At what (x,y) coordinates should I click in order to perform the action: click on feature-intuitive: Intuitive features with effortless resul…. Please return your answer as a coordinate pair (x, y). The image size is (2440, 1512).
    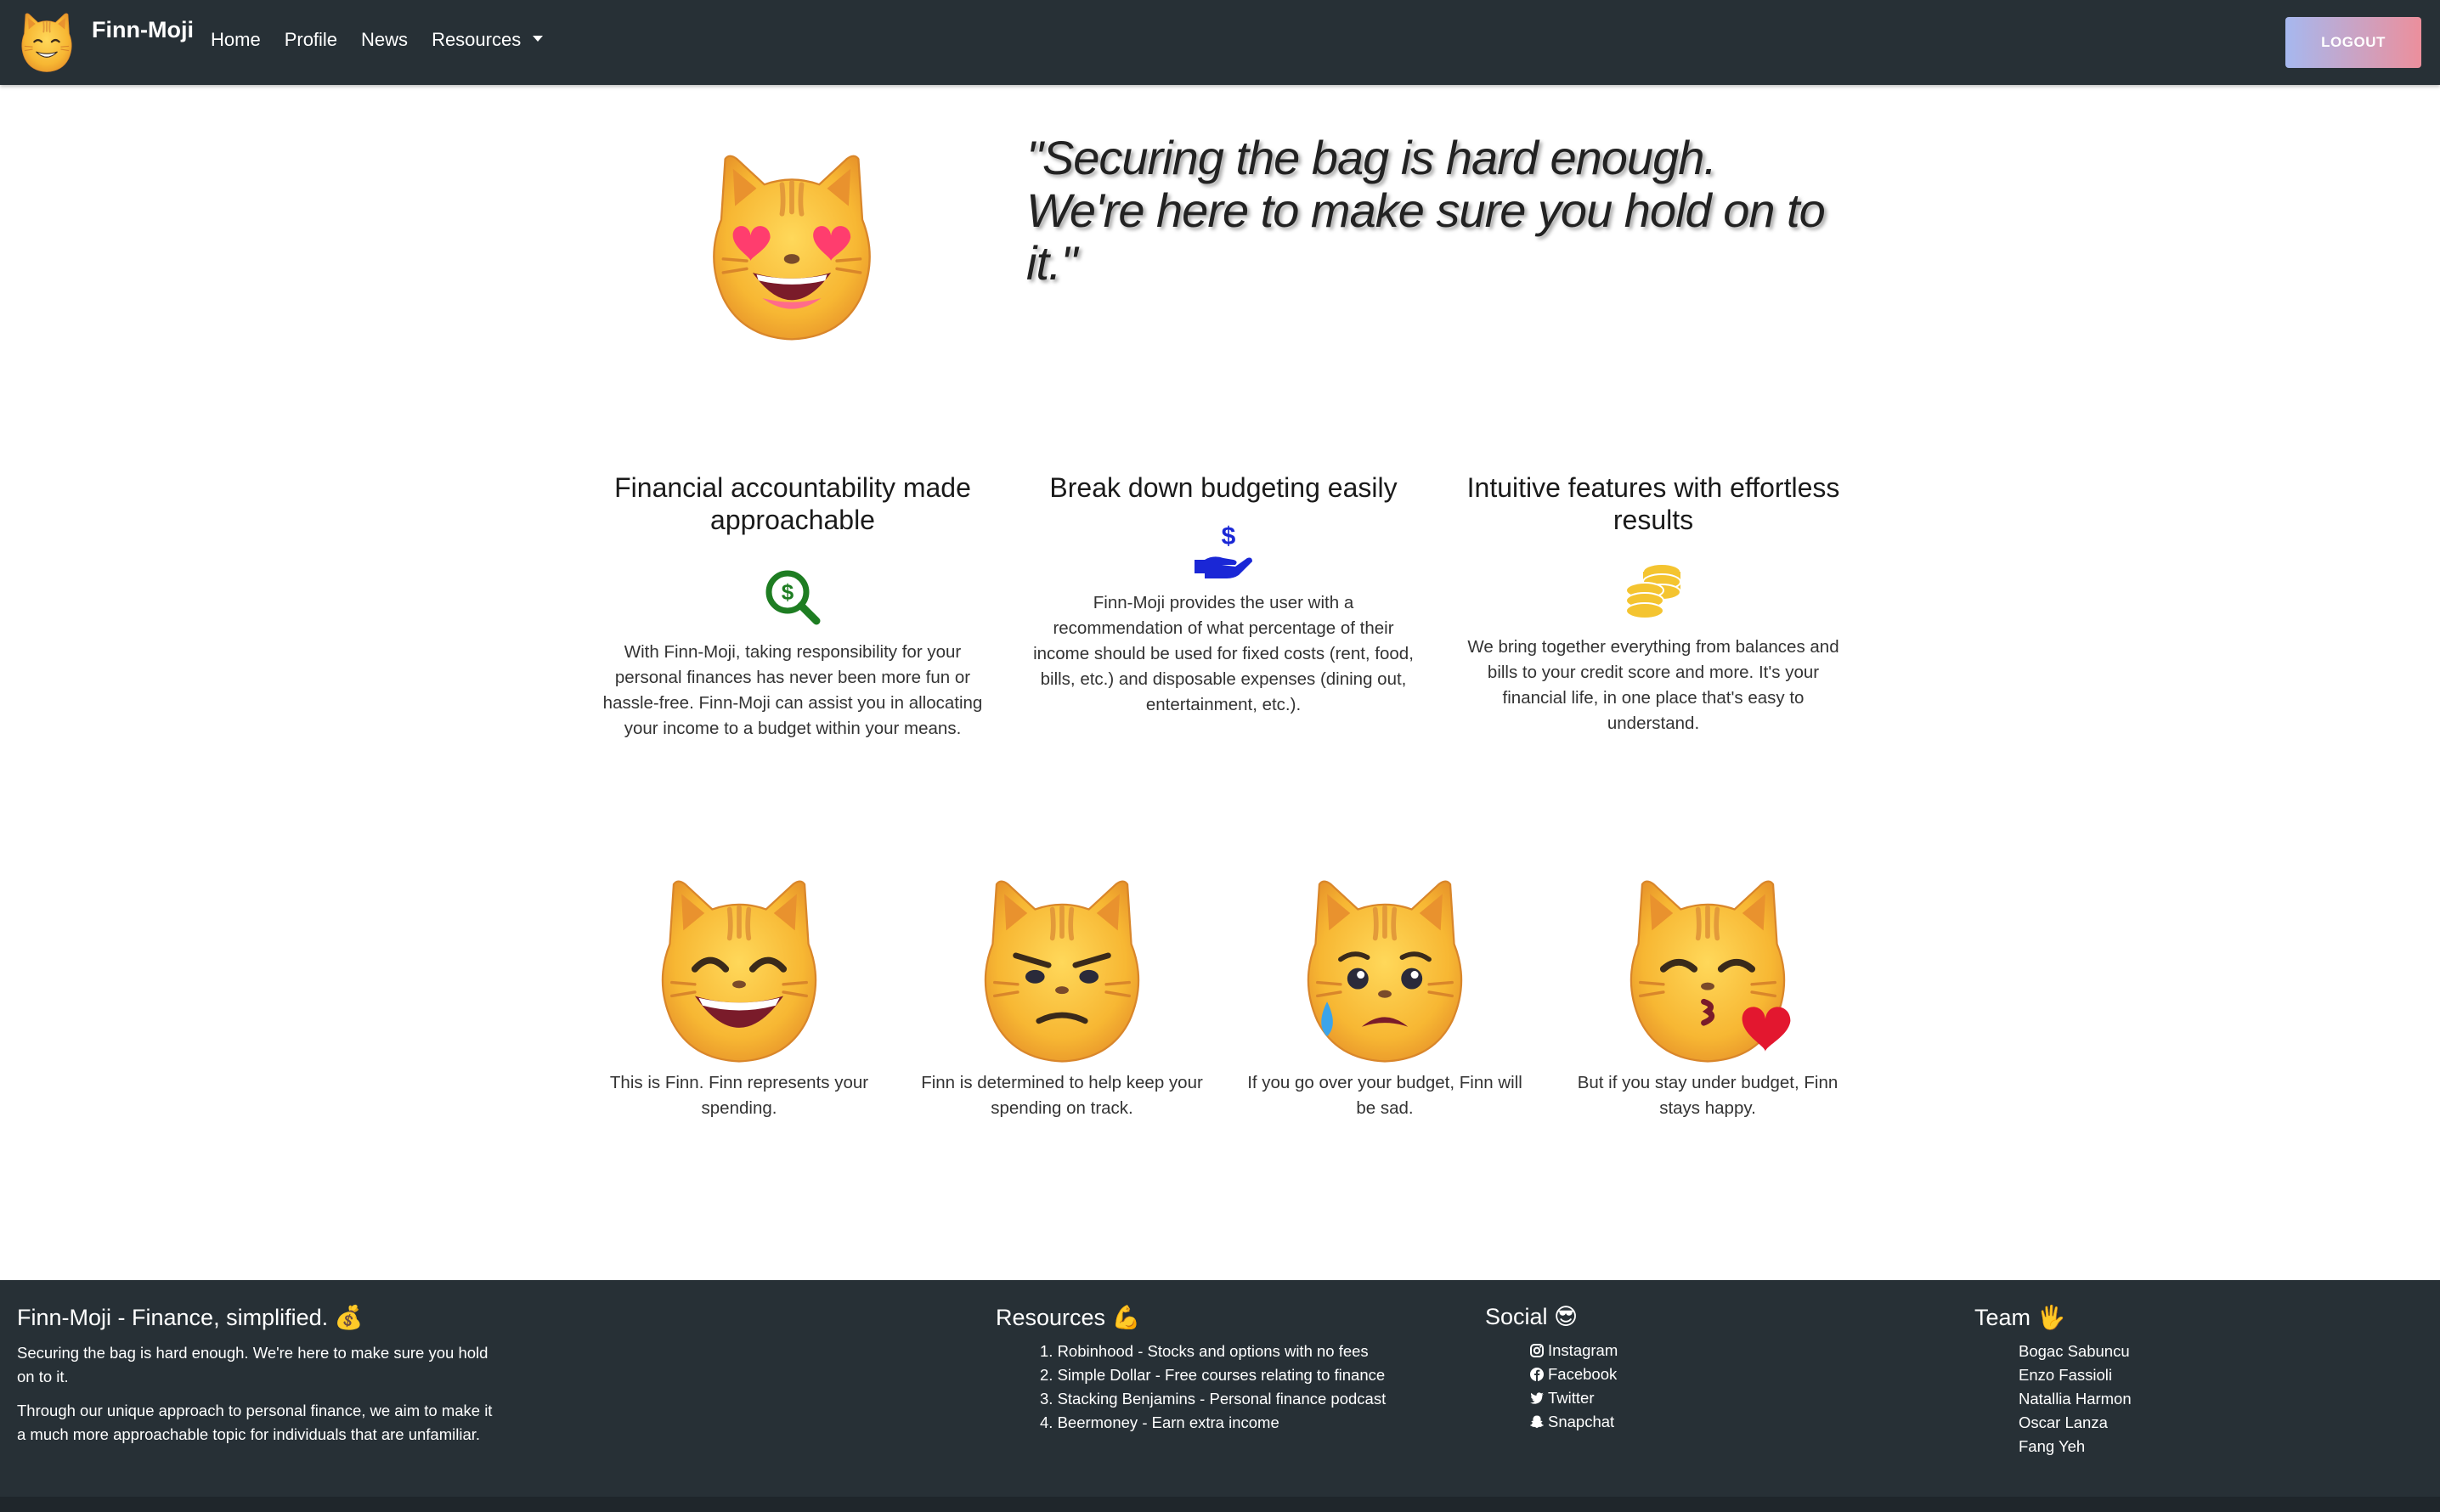
    Looking at the image, I should click on (1654, 603).